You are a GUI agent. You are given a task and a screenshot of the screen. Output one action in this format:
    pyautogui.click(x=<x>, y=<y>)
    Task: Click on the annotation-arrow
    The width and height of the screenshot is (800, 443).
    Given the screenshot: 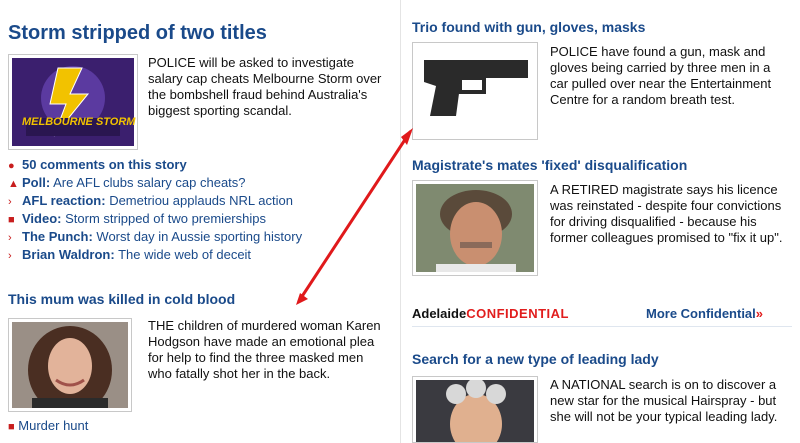 What is the action you would take?
    pyautogui.click(x=354, y=216)
    